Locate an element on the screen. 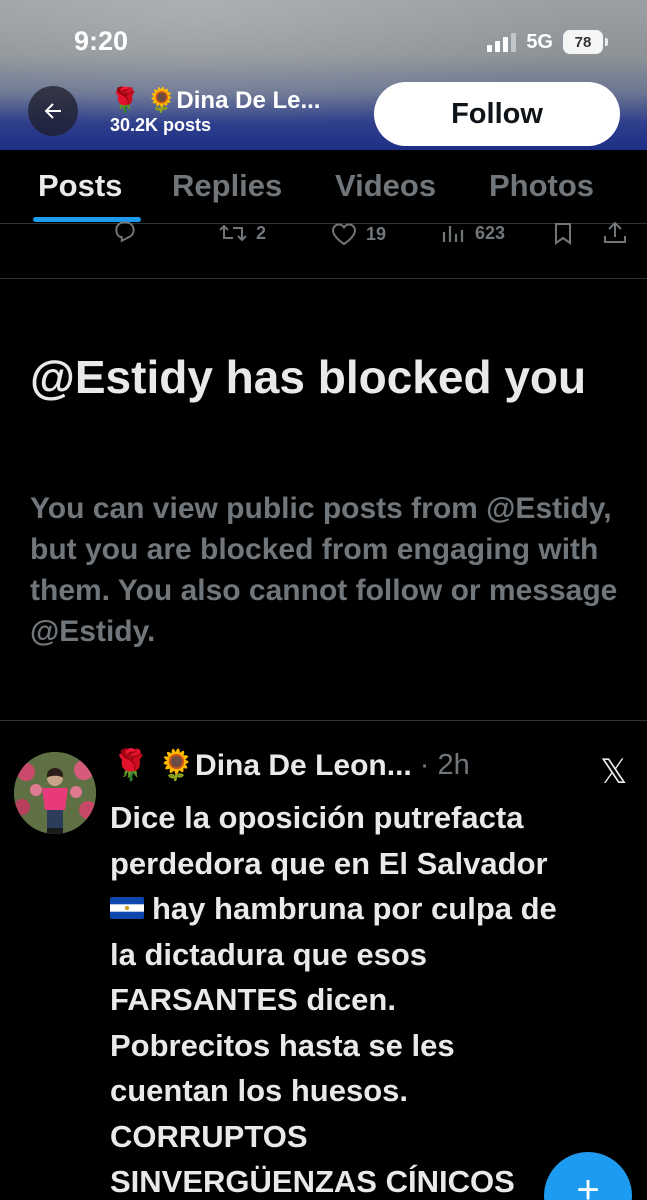 The width and height of the screenshot is (647, 1200). post-line: cuentan los huesos. is located at coordinates (259, 1090).